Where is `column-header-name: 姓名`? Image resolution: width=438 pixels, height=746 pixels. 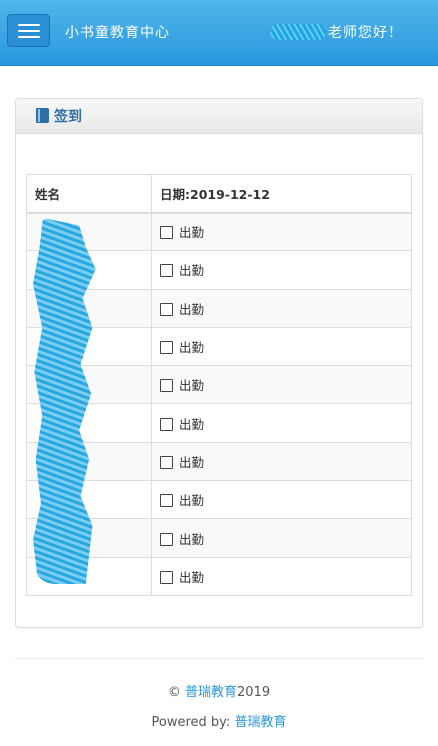
column-header-name: 姓名 is located at coordinates (89, 194).